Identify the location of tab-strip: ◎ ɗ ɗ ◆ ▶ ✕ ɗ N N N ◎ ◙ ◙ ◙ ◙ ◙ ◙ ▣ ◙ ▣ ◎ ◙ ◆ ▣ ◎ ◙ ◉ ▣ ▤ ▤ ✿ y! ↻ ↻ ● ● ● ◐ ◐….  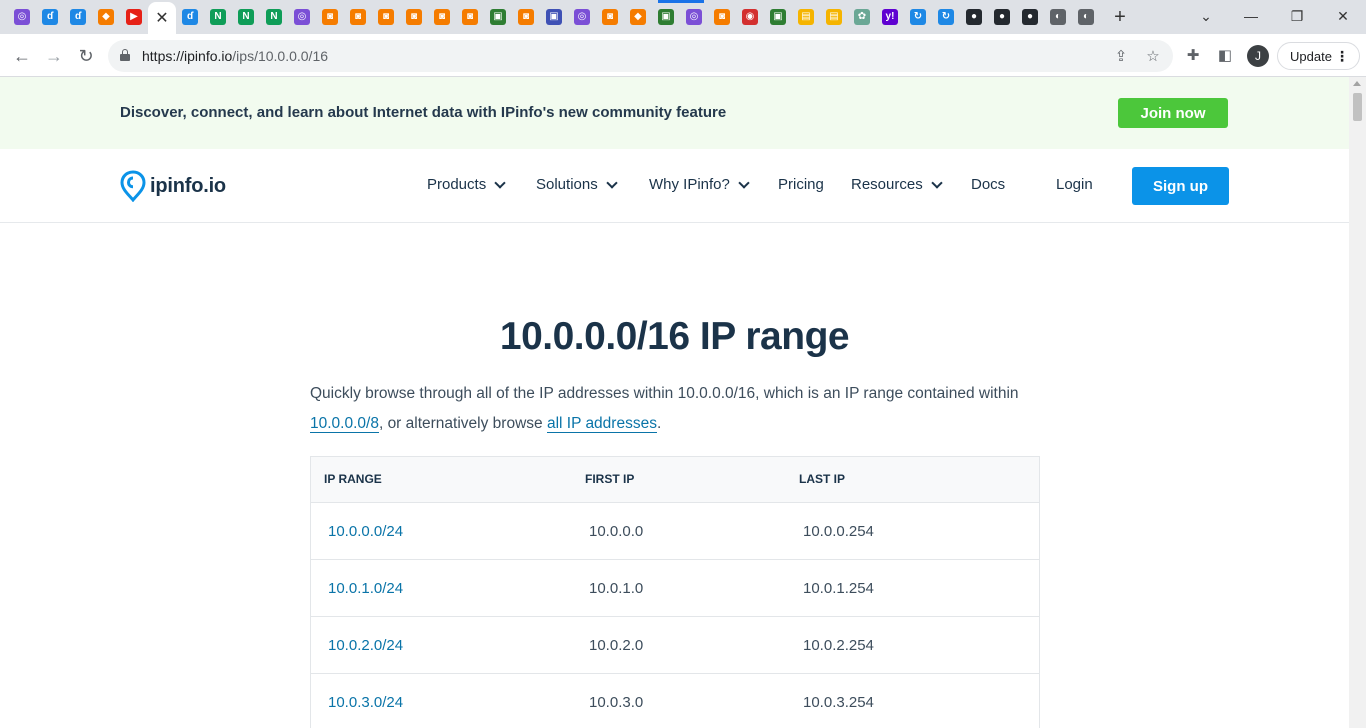
(683, 17).